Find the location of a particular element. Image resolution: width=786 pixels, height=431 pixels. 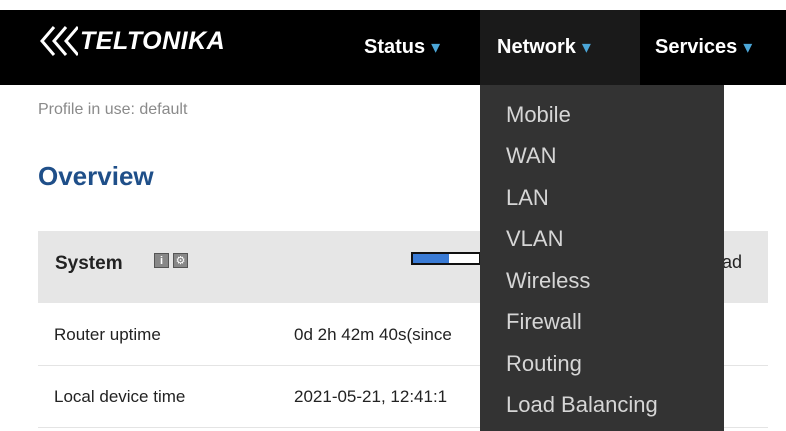

nav-network-label: Network is located at coordinates (536, 47).